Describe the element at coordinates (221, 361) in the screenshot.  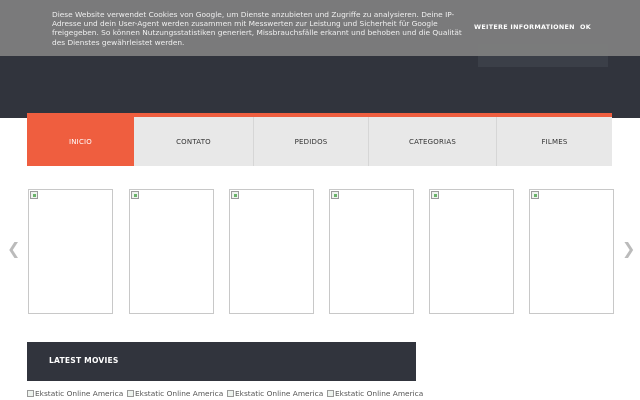
I see `latest-movies-header: LATEST MOVIES` at that location.